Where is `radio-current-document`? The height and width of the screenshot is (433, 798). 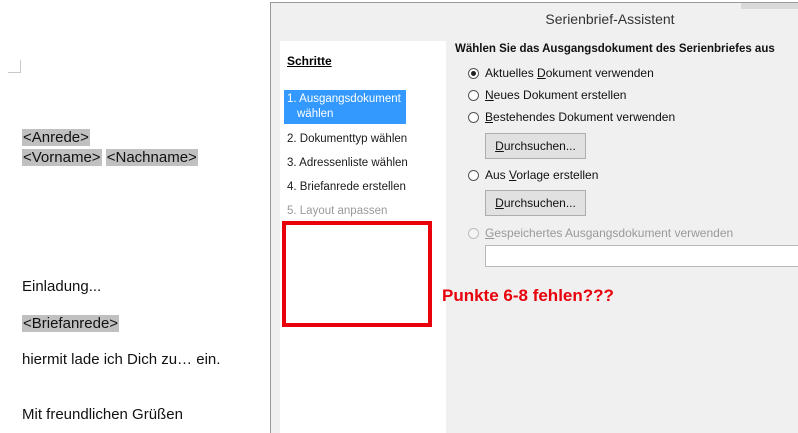 radio-current-document is located at coordinates (473, 73).